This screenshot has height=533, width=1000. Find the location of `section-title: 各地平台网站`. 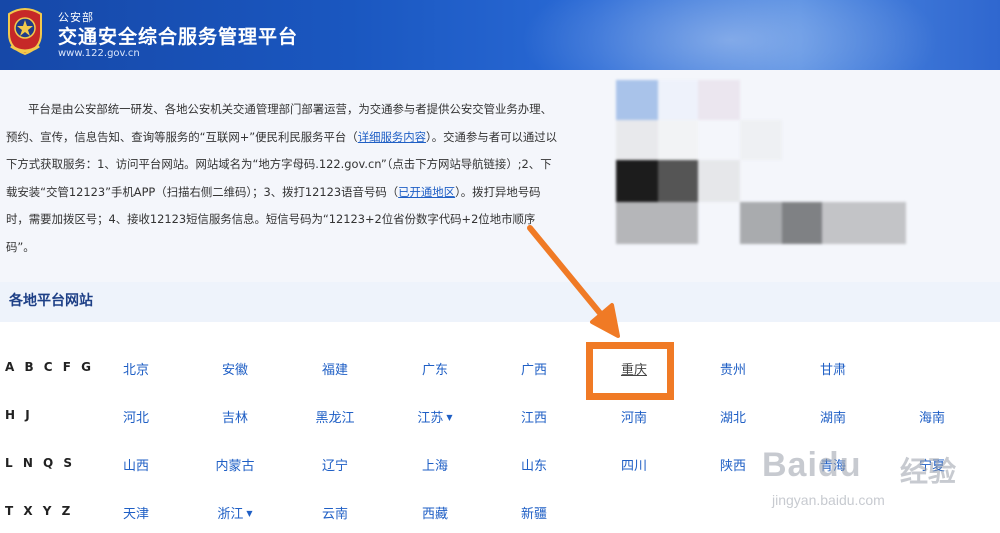

section-title: 各地平台网站 is located at coordinates (51, 301).